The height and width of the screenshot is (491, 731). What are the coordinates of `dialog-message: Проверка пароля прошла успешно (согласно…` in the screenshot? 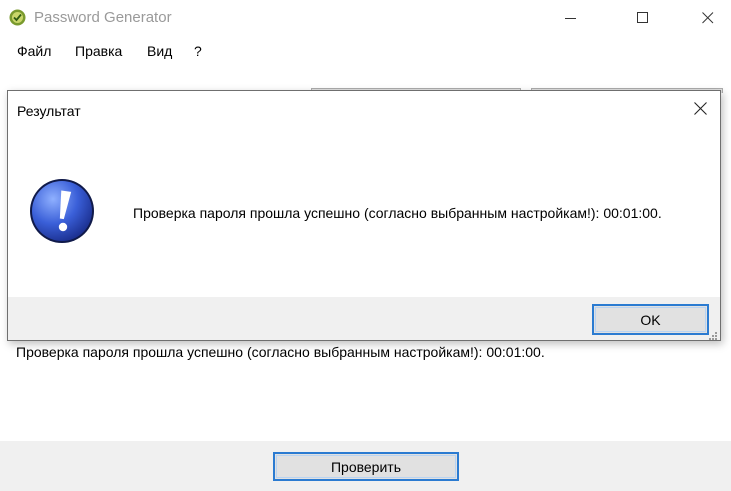 It's located at (397, 213).